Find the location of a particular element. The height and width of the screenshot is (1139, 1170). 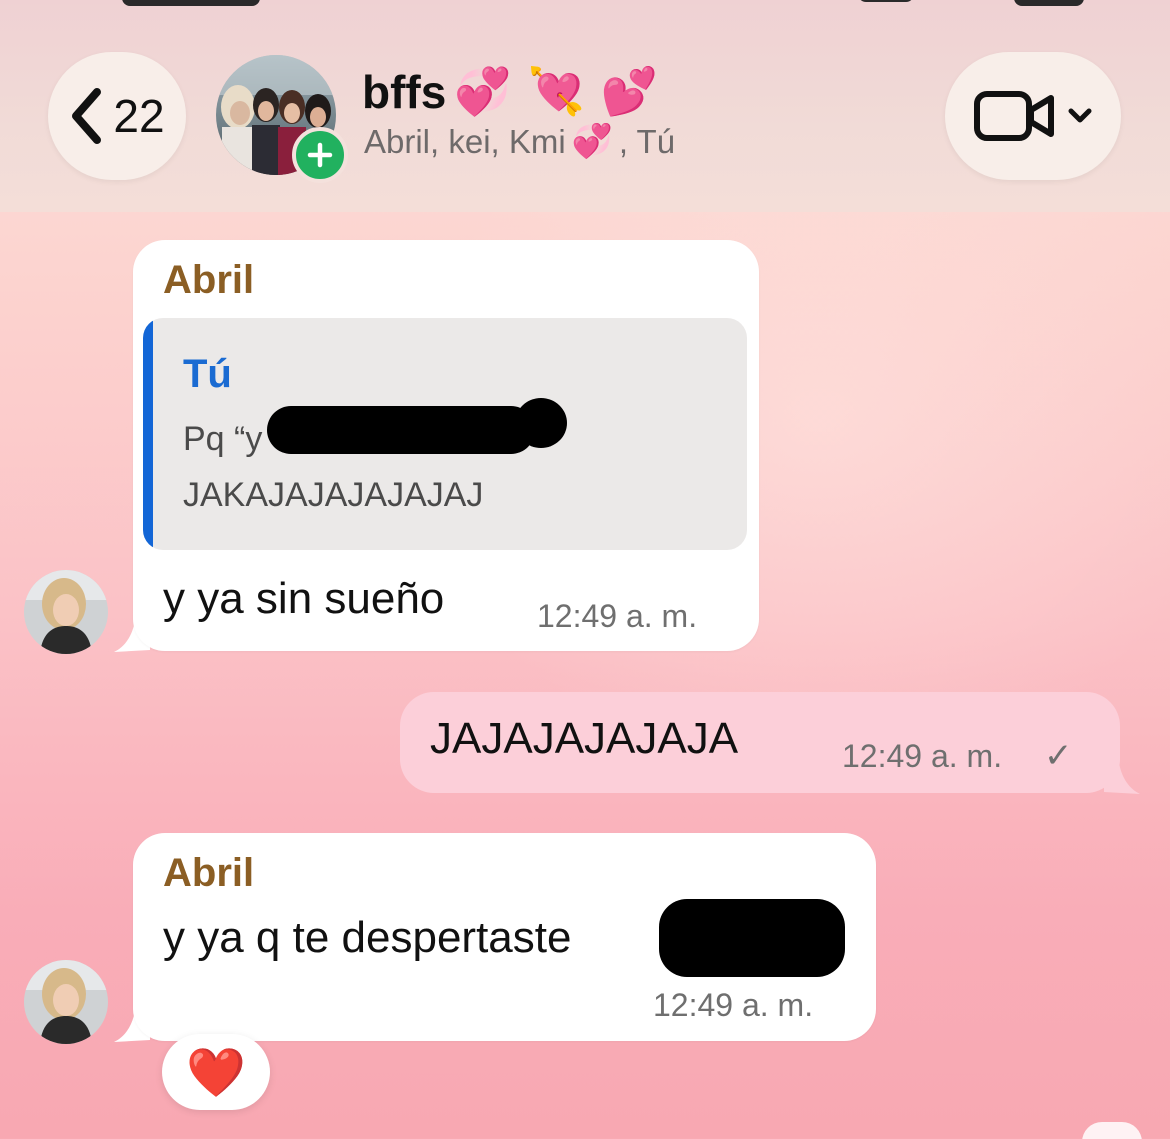

message-bubble: Abril y ya q te despertaste 12:49 a. m. is located at coordinates (504, 937).